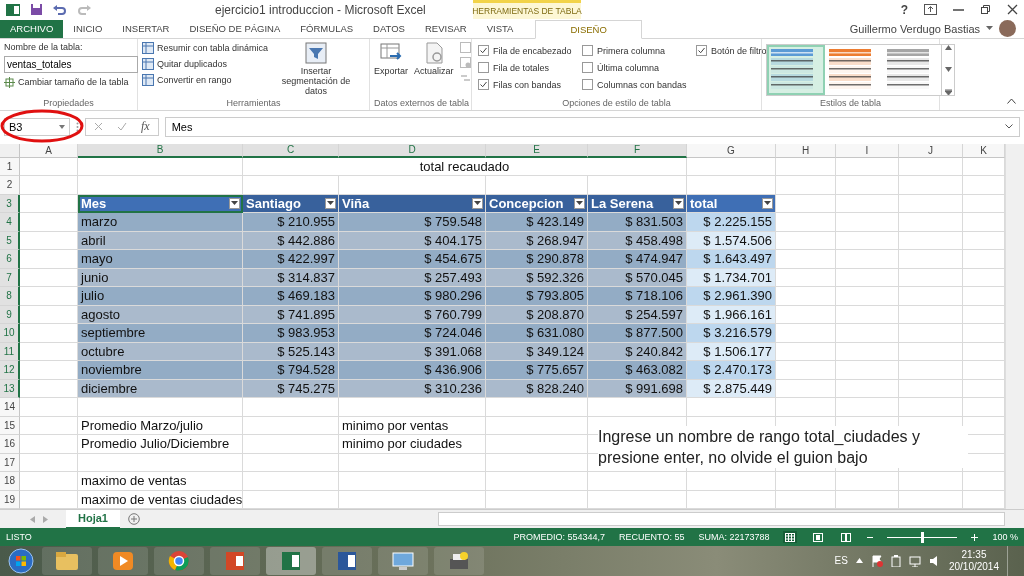 Image resolution: width=1024 pixels, height=576 pixels. What do you see at coordinates (391, 69) in the screenshot?
I see `export-button: Exportar` at bounding box center [391, 69].